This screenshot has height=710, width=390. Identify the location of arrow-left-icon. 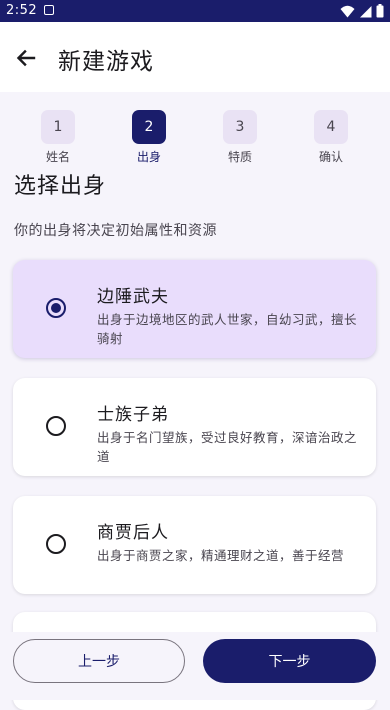
(26, 58).